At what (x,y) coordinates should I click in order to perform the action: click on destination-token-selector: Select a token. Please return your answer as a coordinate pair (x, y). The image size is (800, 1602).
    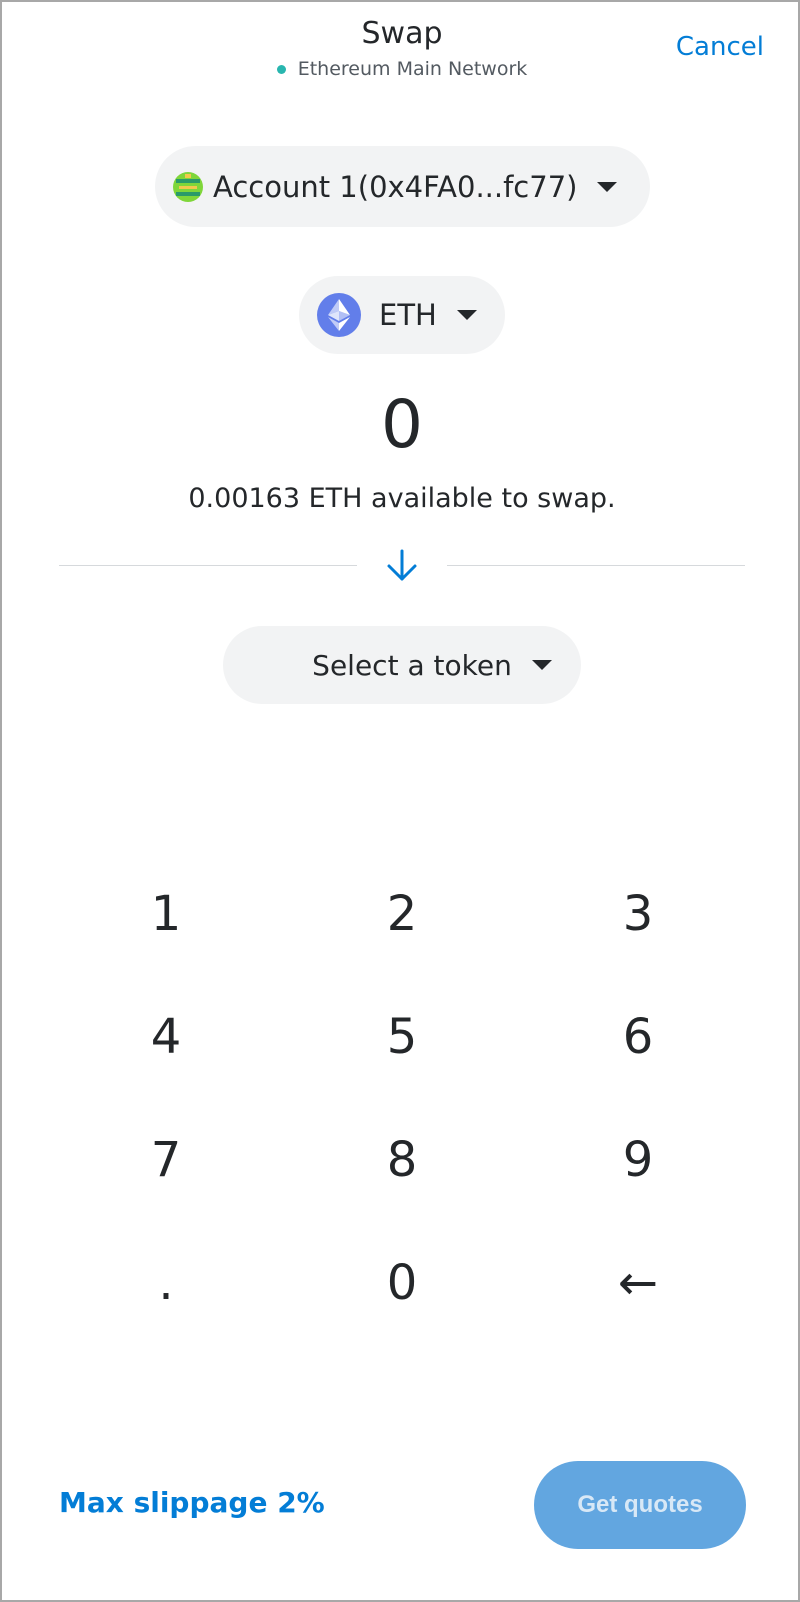
    Looking at the image, I should click on (402, 665).